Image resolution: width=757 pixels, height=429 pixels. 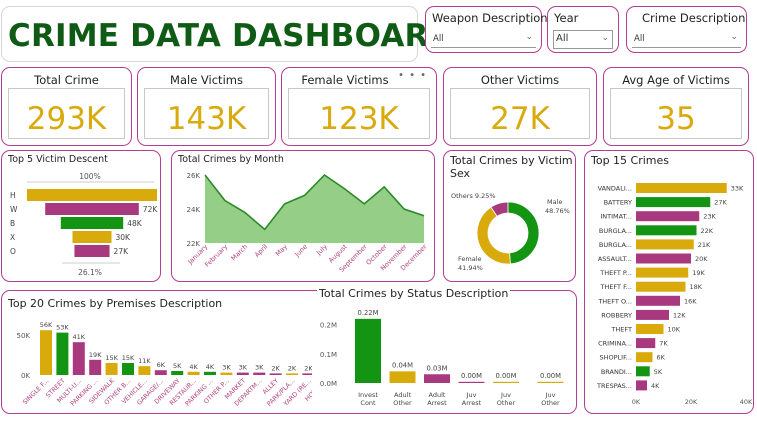 I want to click on funnel-top-label: 100%, so click(x=89, y=176).